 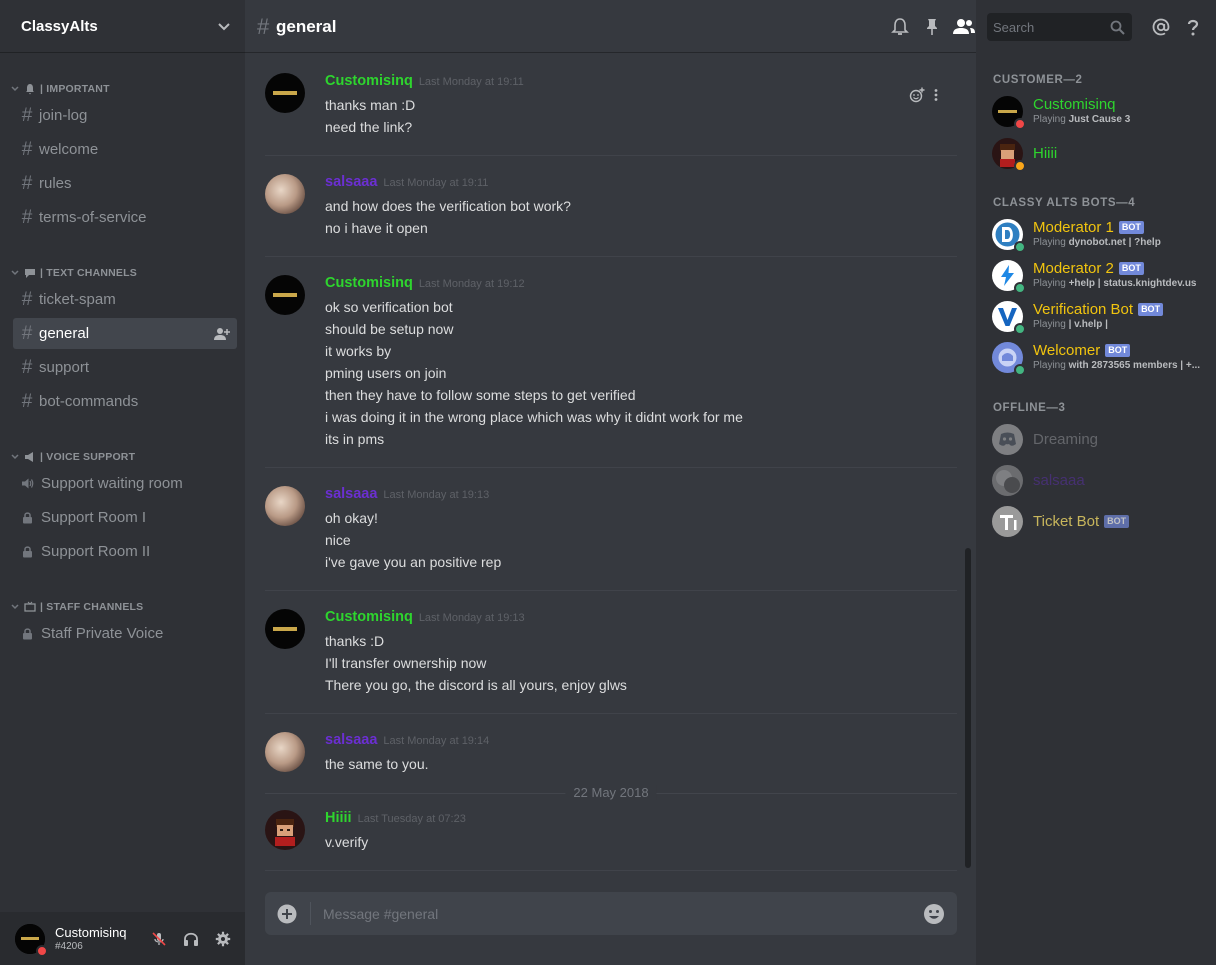 What do you see at coordinates (27, 149) in the screenshot?
I see `hash-icon: #` at bounding box center [27, 149].